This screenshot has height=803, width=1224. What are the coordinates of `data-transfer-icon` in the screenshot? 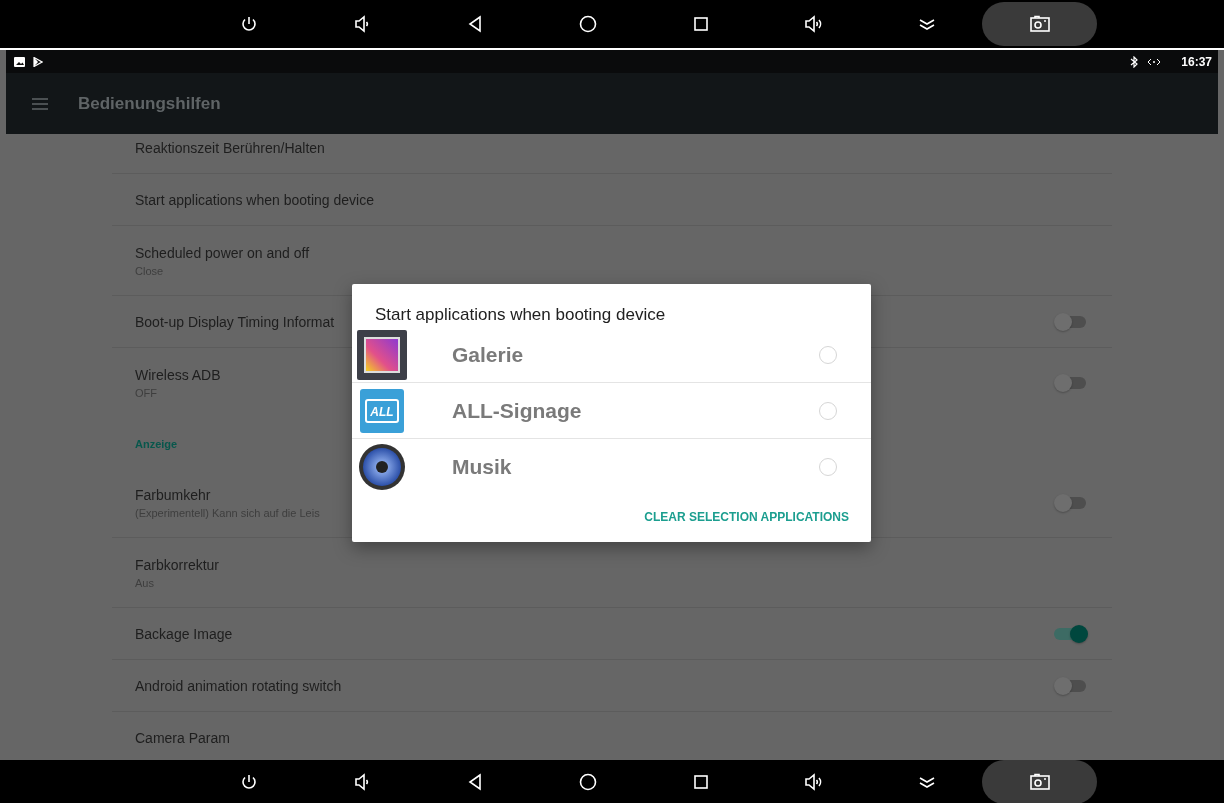 It's located at (1154, 61).